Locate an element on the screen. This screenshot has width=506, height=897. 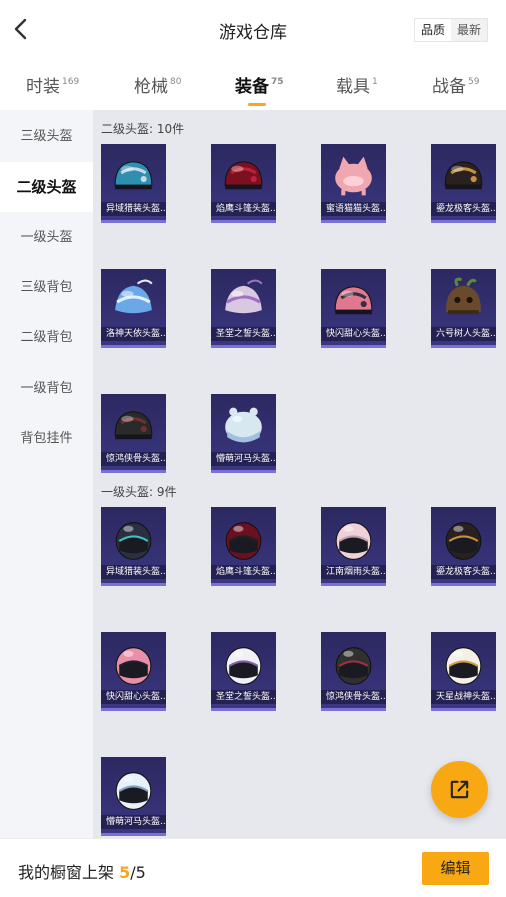
share-external-icon is located at coordinates (459, 789).